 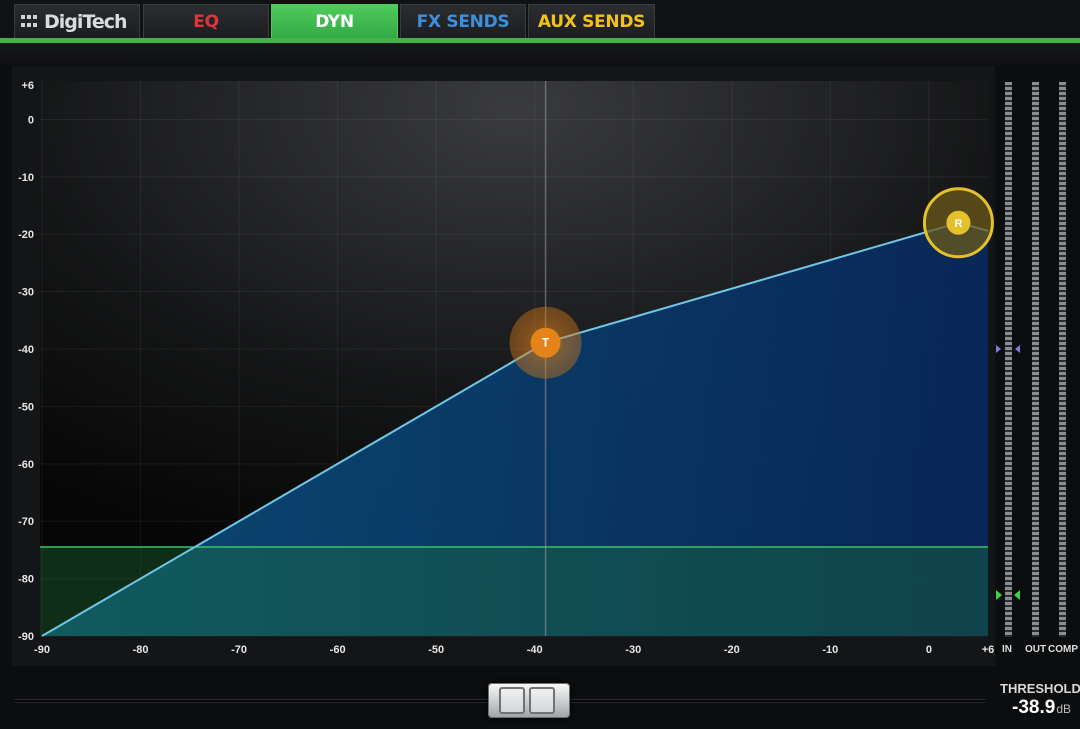 I want to click on threshold-unit: dB, so click(x=1063, y=709).